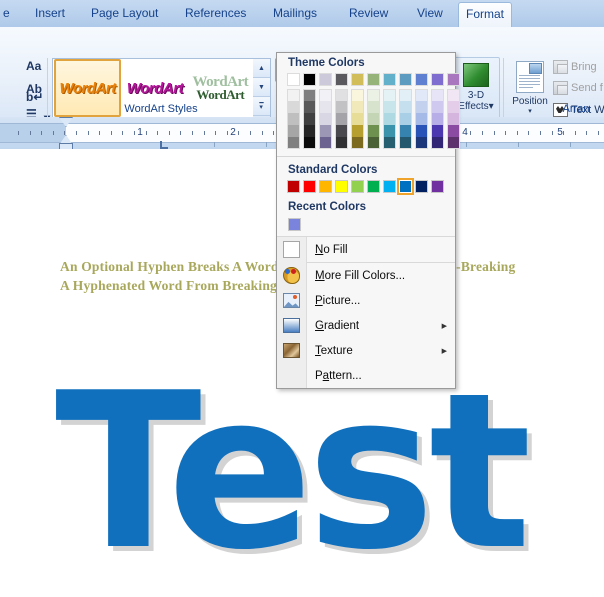  What do you see at coordinates (366, 249) in the screenshot?
I see `menu-item-no-fill: No Fill` at bounding box center [366, 249].